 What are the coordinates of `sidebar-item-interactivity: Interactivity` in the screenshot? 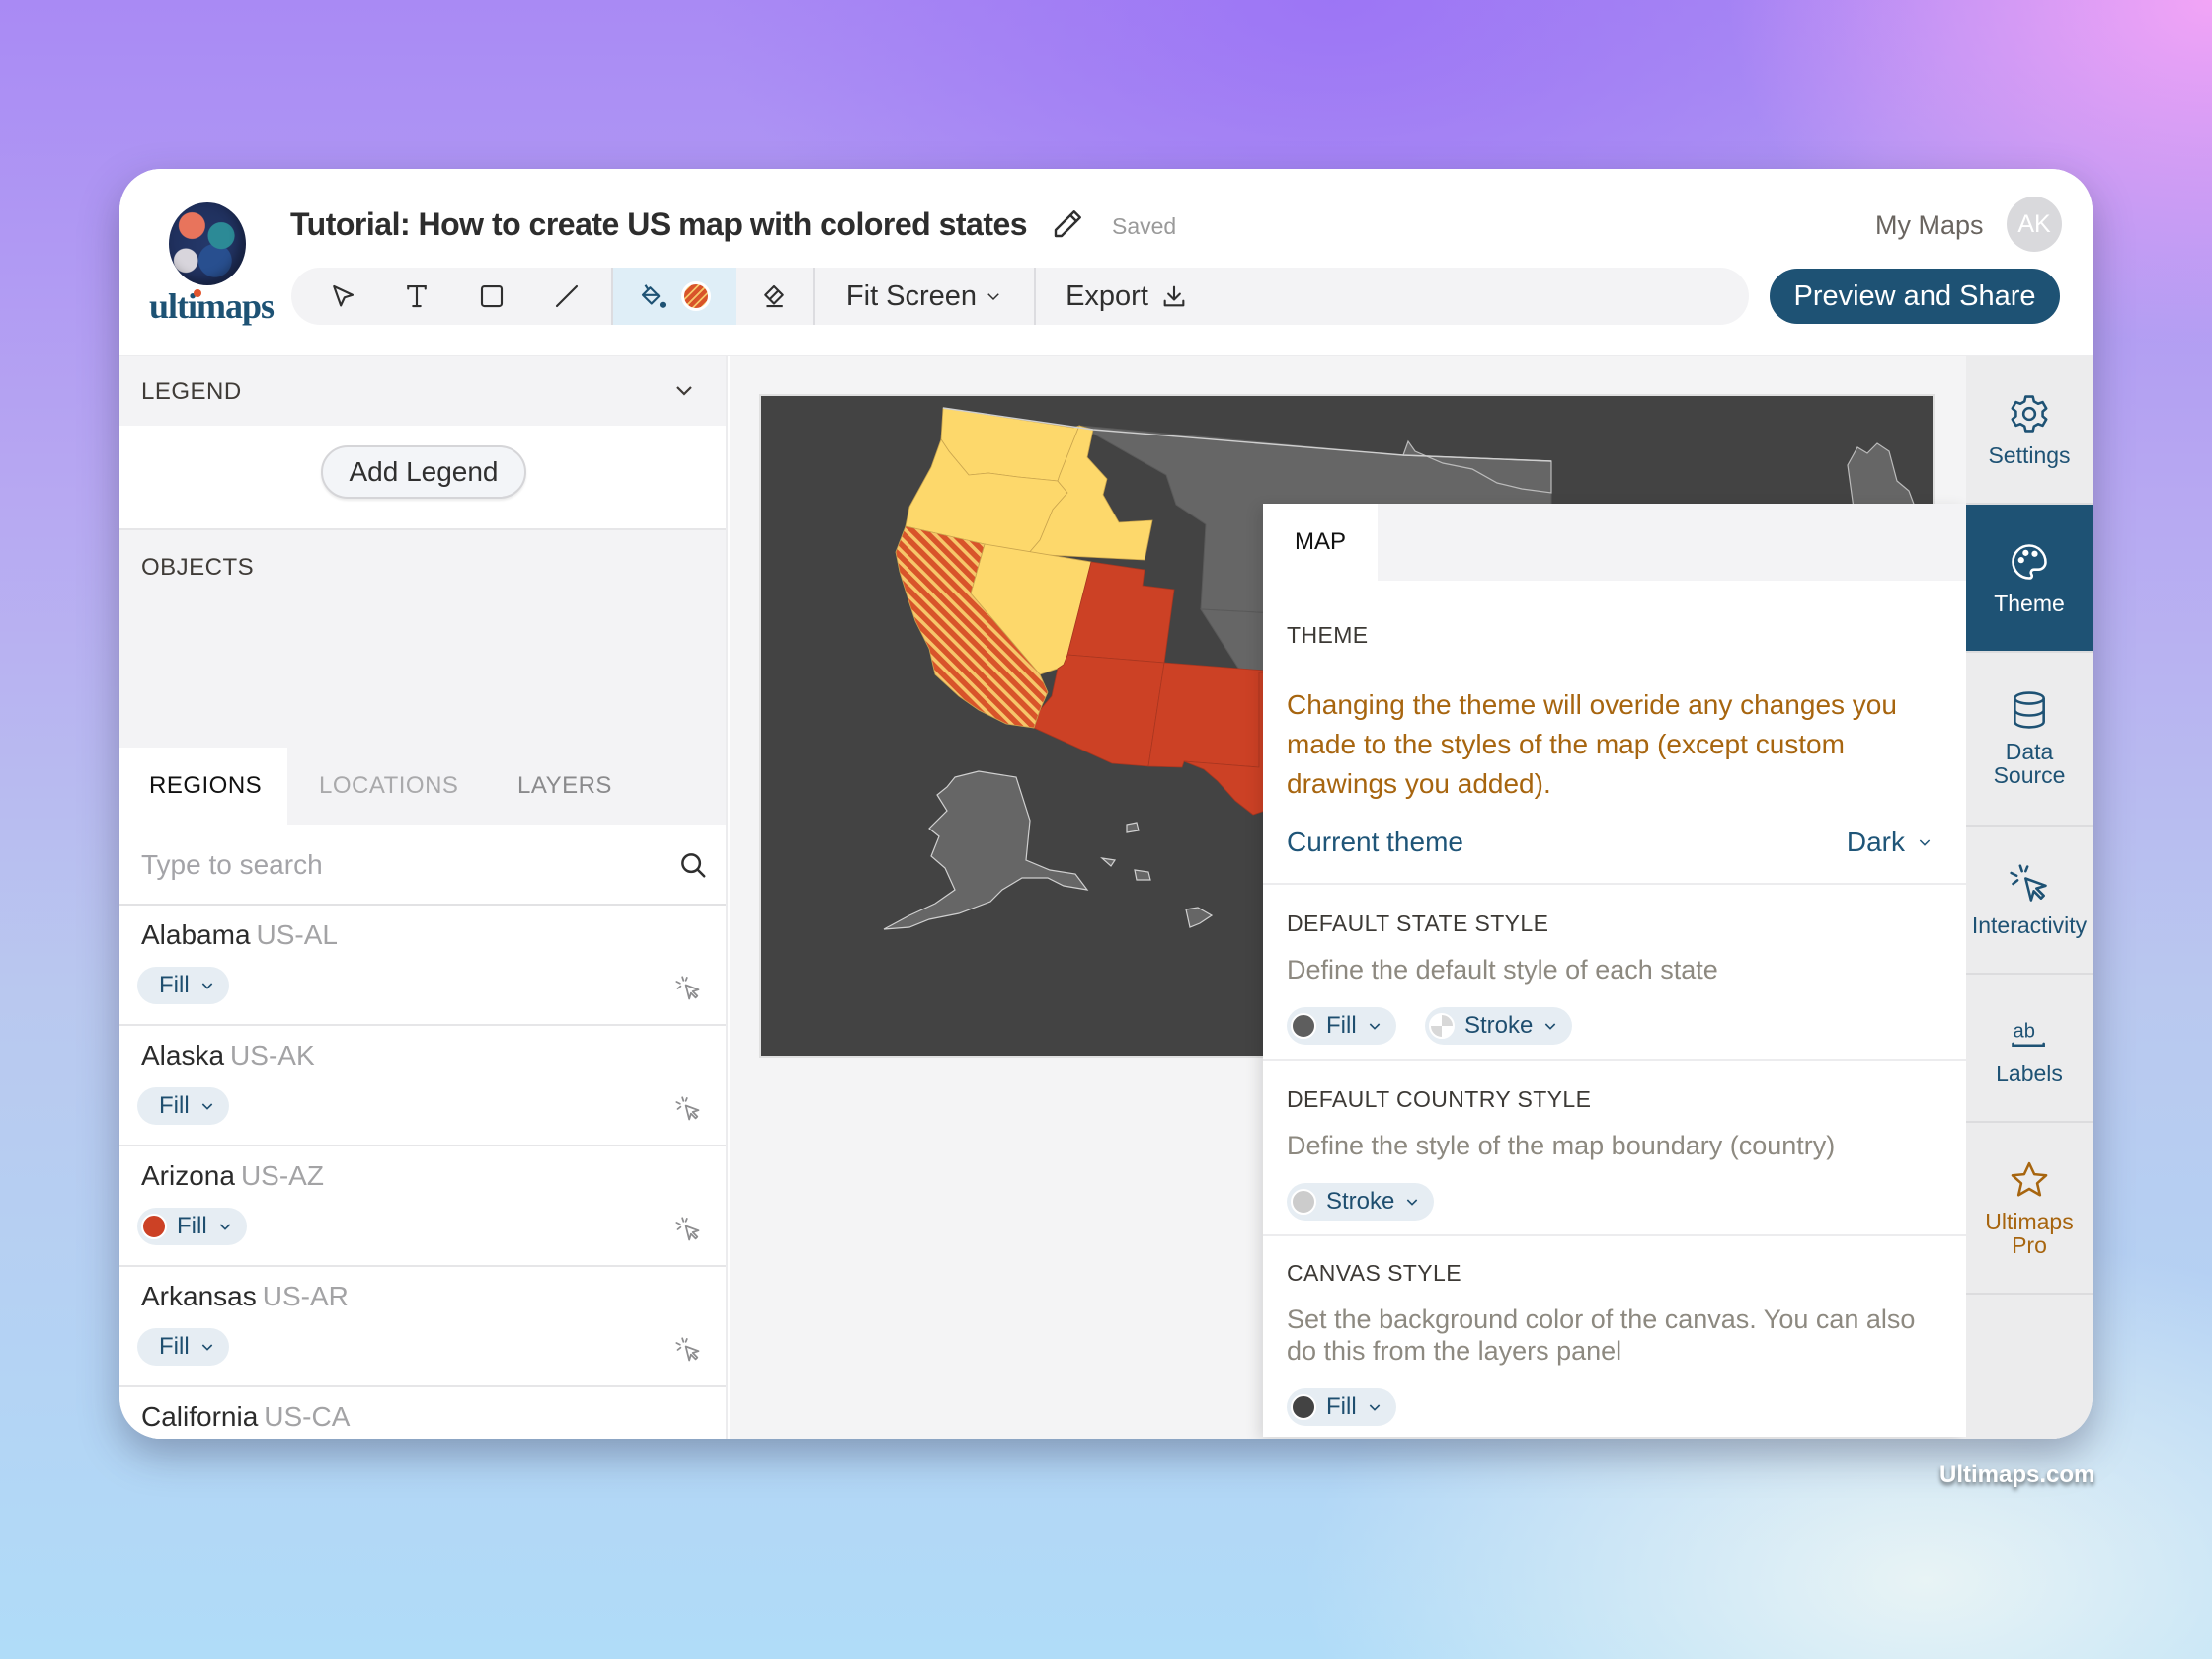 It's located at (2030, 901).